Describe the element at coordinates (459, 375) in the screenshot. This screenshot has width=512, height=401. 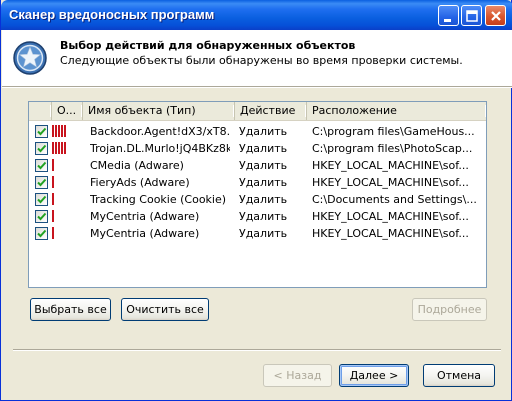
I see `cancel-button: Отмена` at that location.